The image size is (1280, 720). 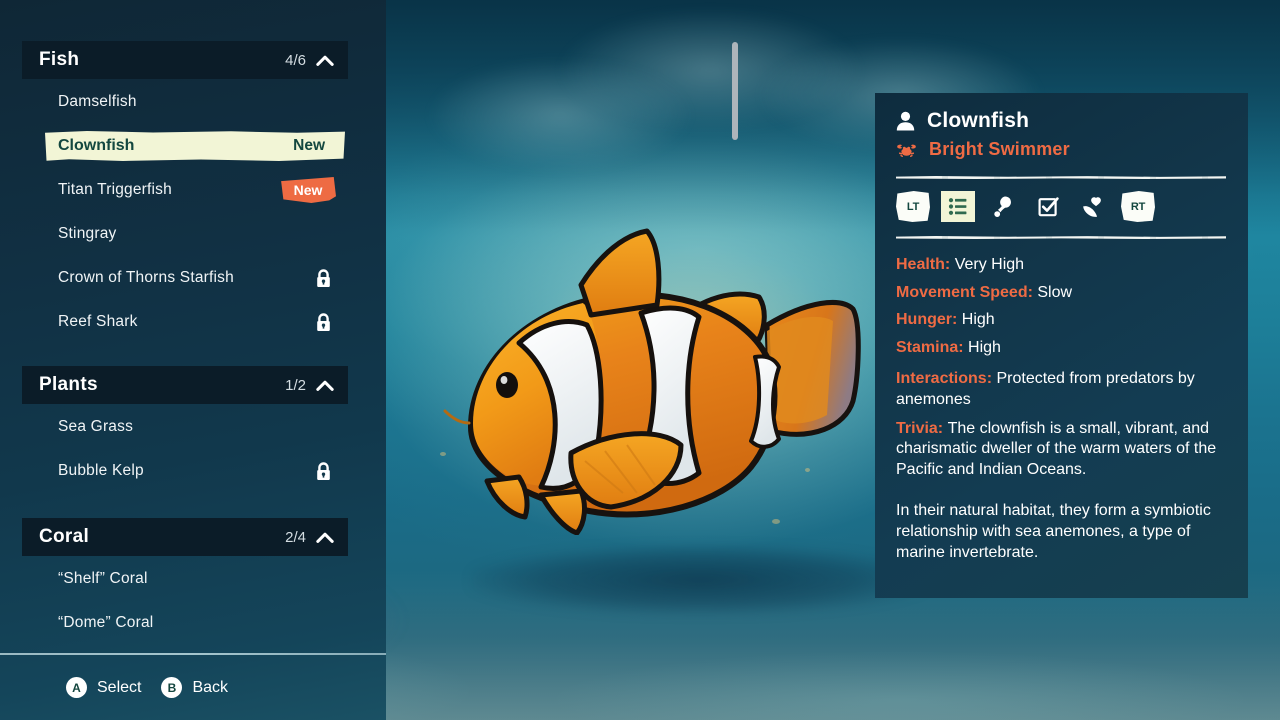 I want to click on new-badge: New, so click(x=308, y=190).